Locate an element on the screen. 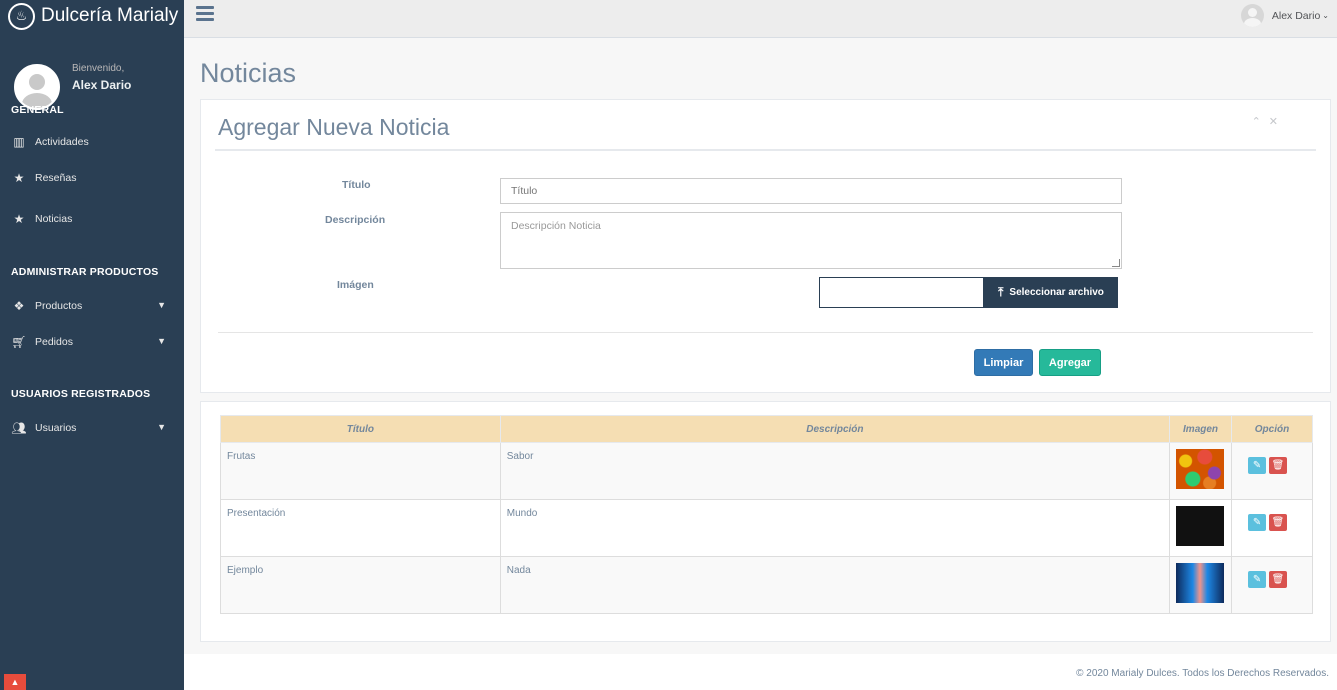  column-header: Título is located at coordinates (360, 429).